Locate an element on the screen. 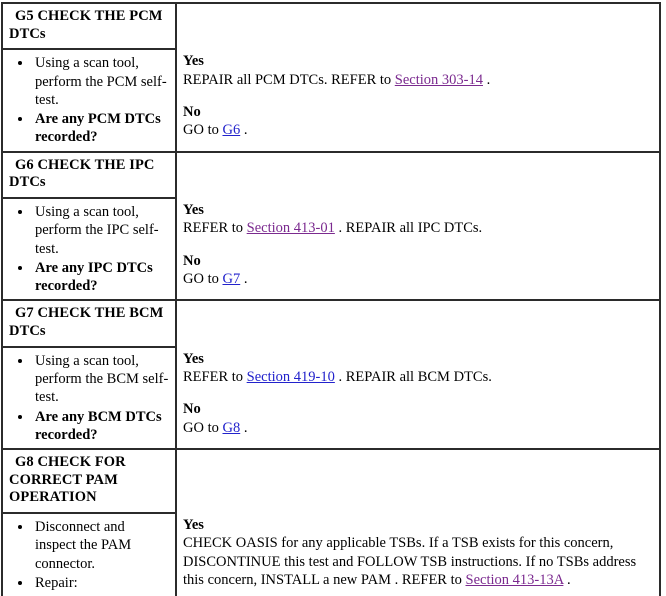  list-item-question: Are any IPC DTCs recorded? is located at coordinates (101, 277).